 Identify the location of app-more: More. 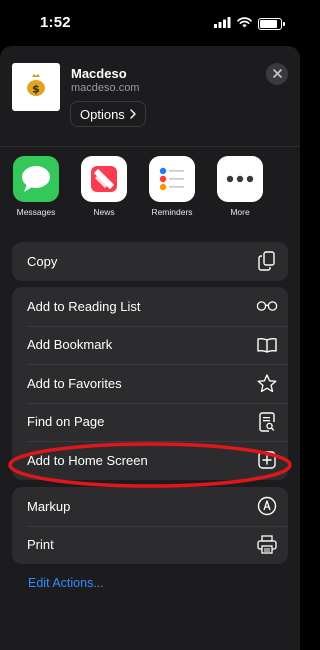
(240, 186).